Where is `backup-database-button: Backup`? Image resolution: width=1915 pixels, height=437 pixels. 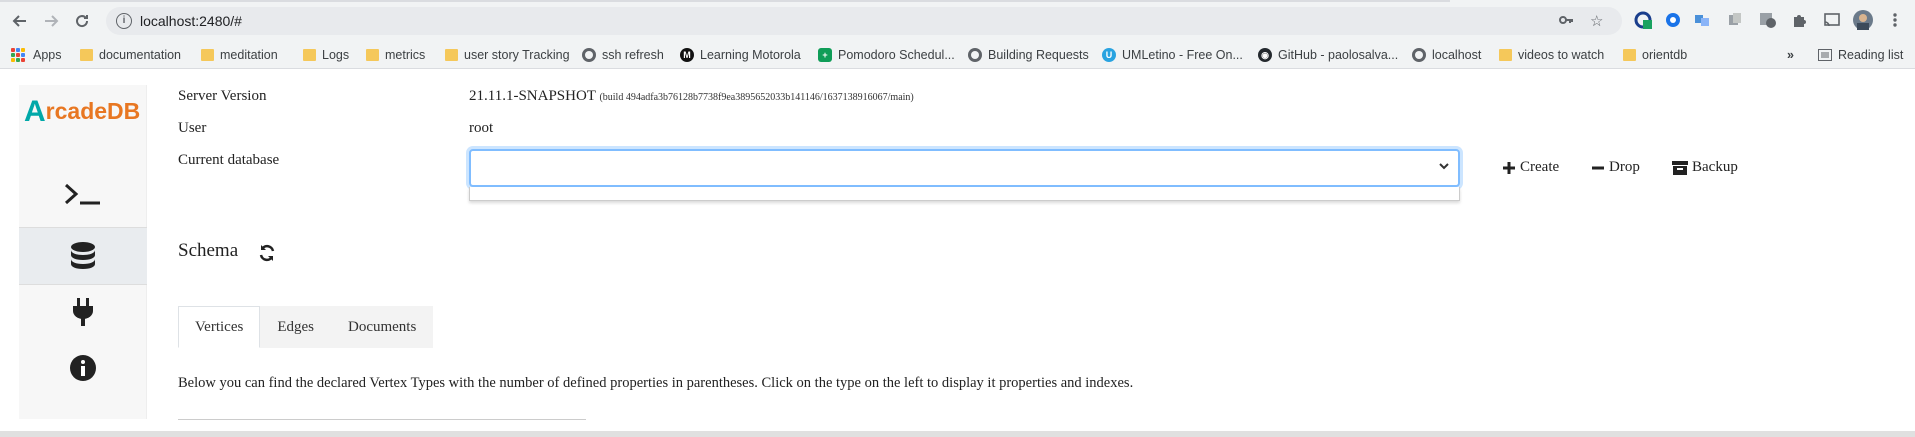
backup-database-button: Backup is located at coordinates (1705, 167).